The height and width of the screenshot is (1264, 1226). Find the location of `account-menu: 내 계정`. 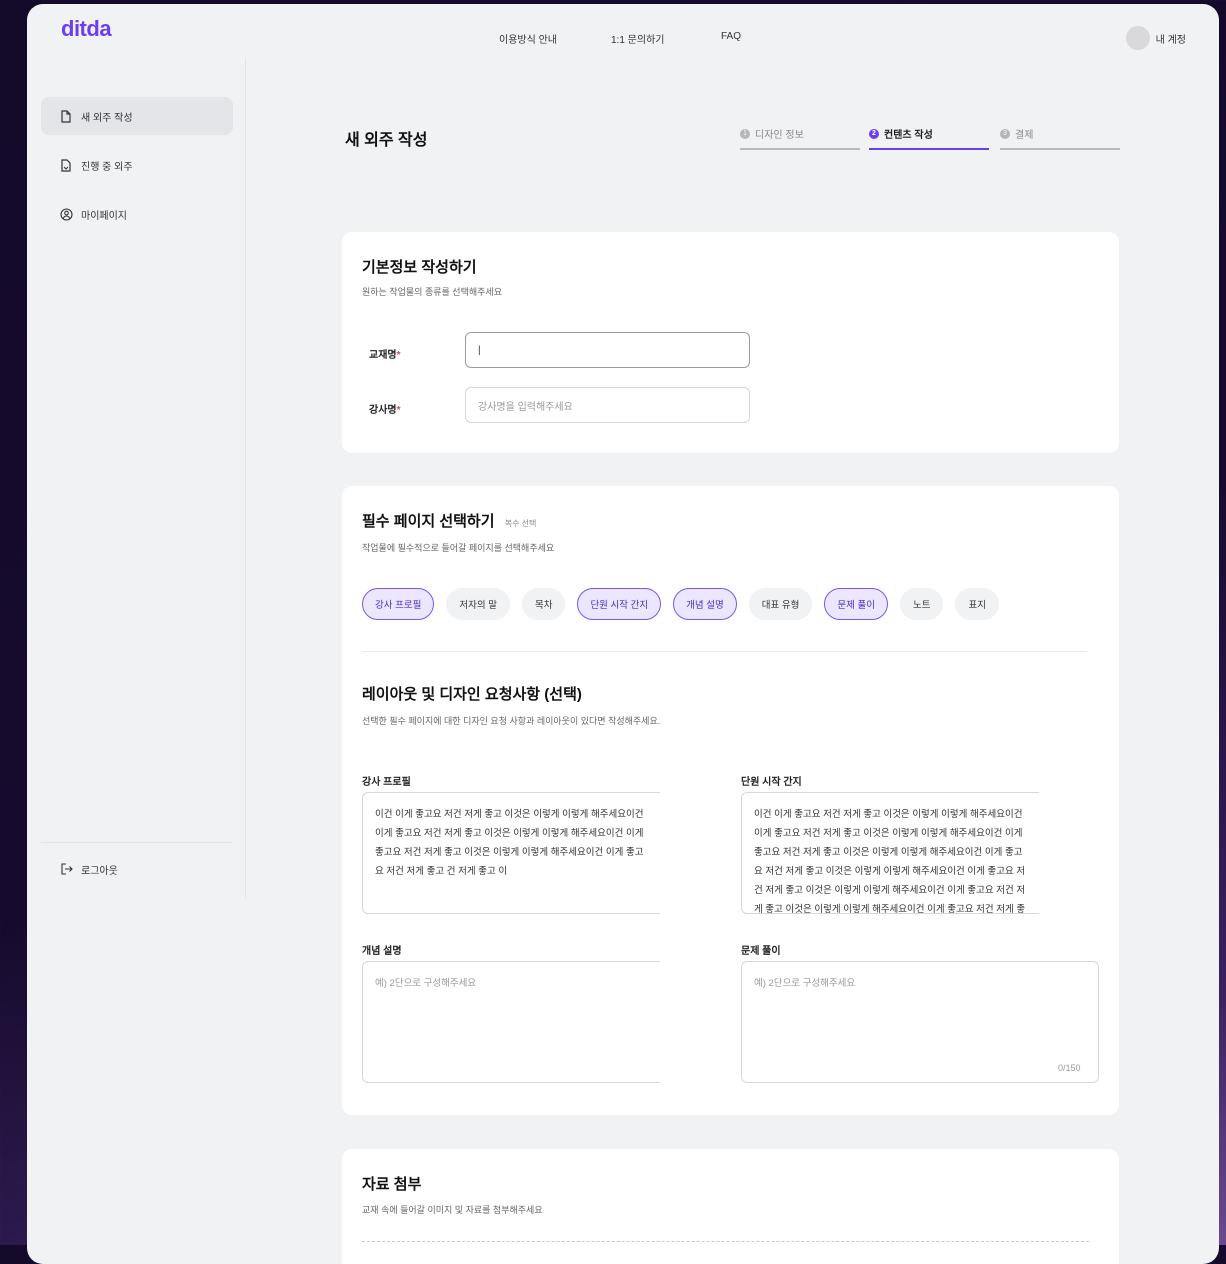

account-menu: 내 계정 is located at coordinates (1155, 38).